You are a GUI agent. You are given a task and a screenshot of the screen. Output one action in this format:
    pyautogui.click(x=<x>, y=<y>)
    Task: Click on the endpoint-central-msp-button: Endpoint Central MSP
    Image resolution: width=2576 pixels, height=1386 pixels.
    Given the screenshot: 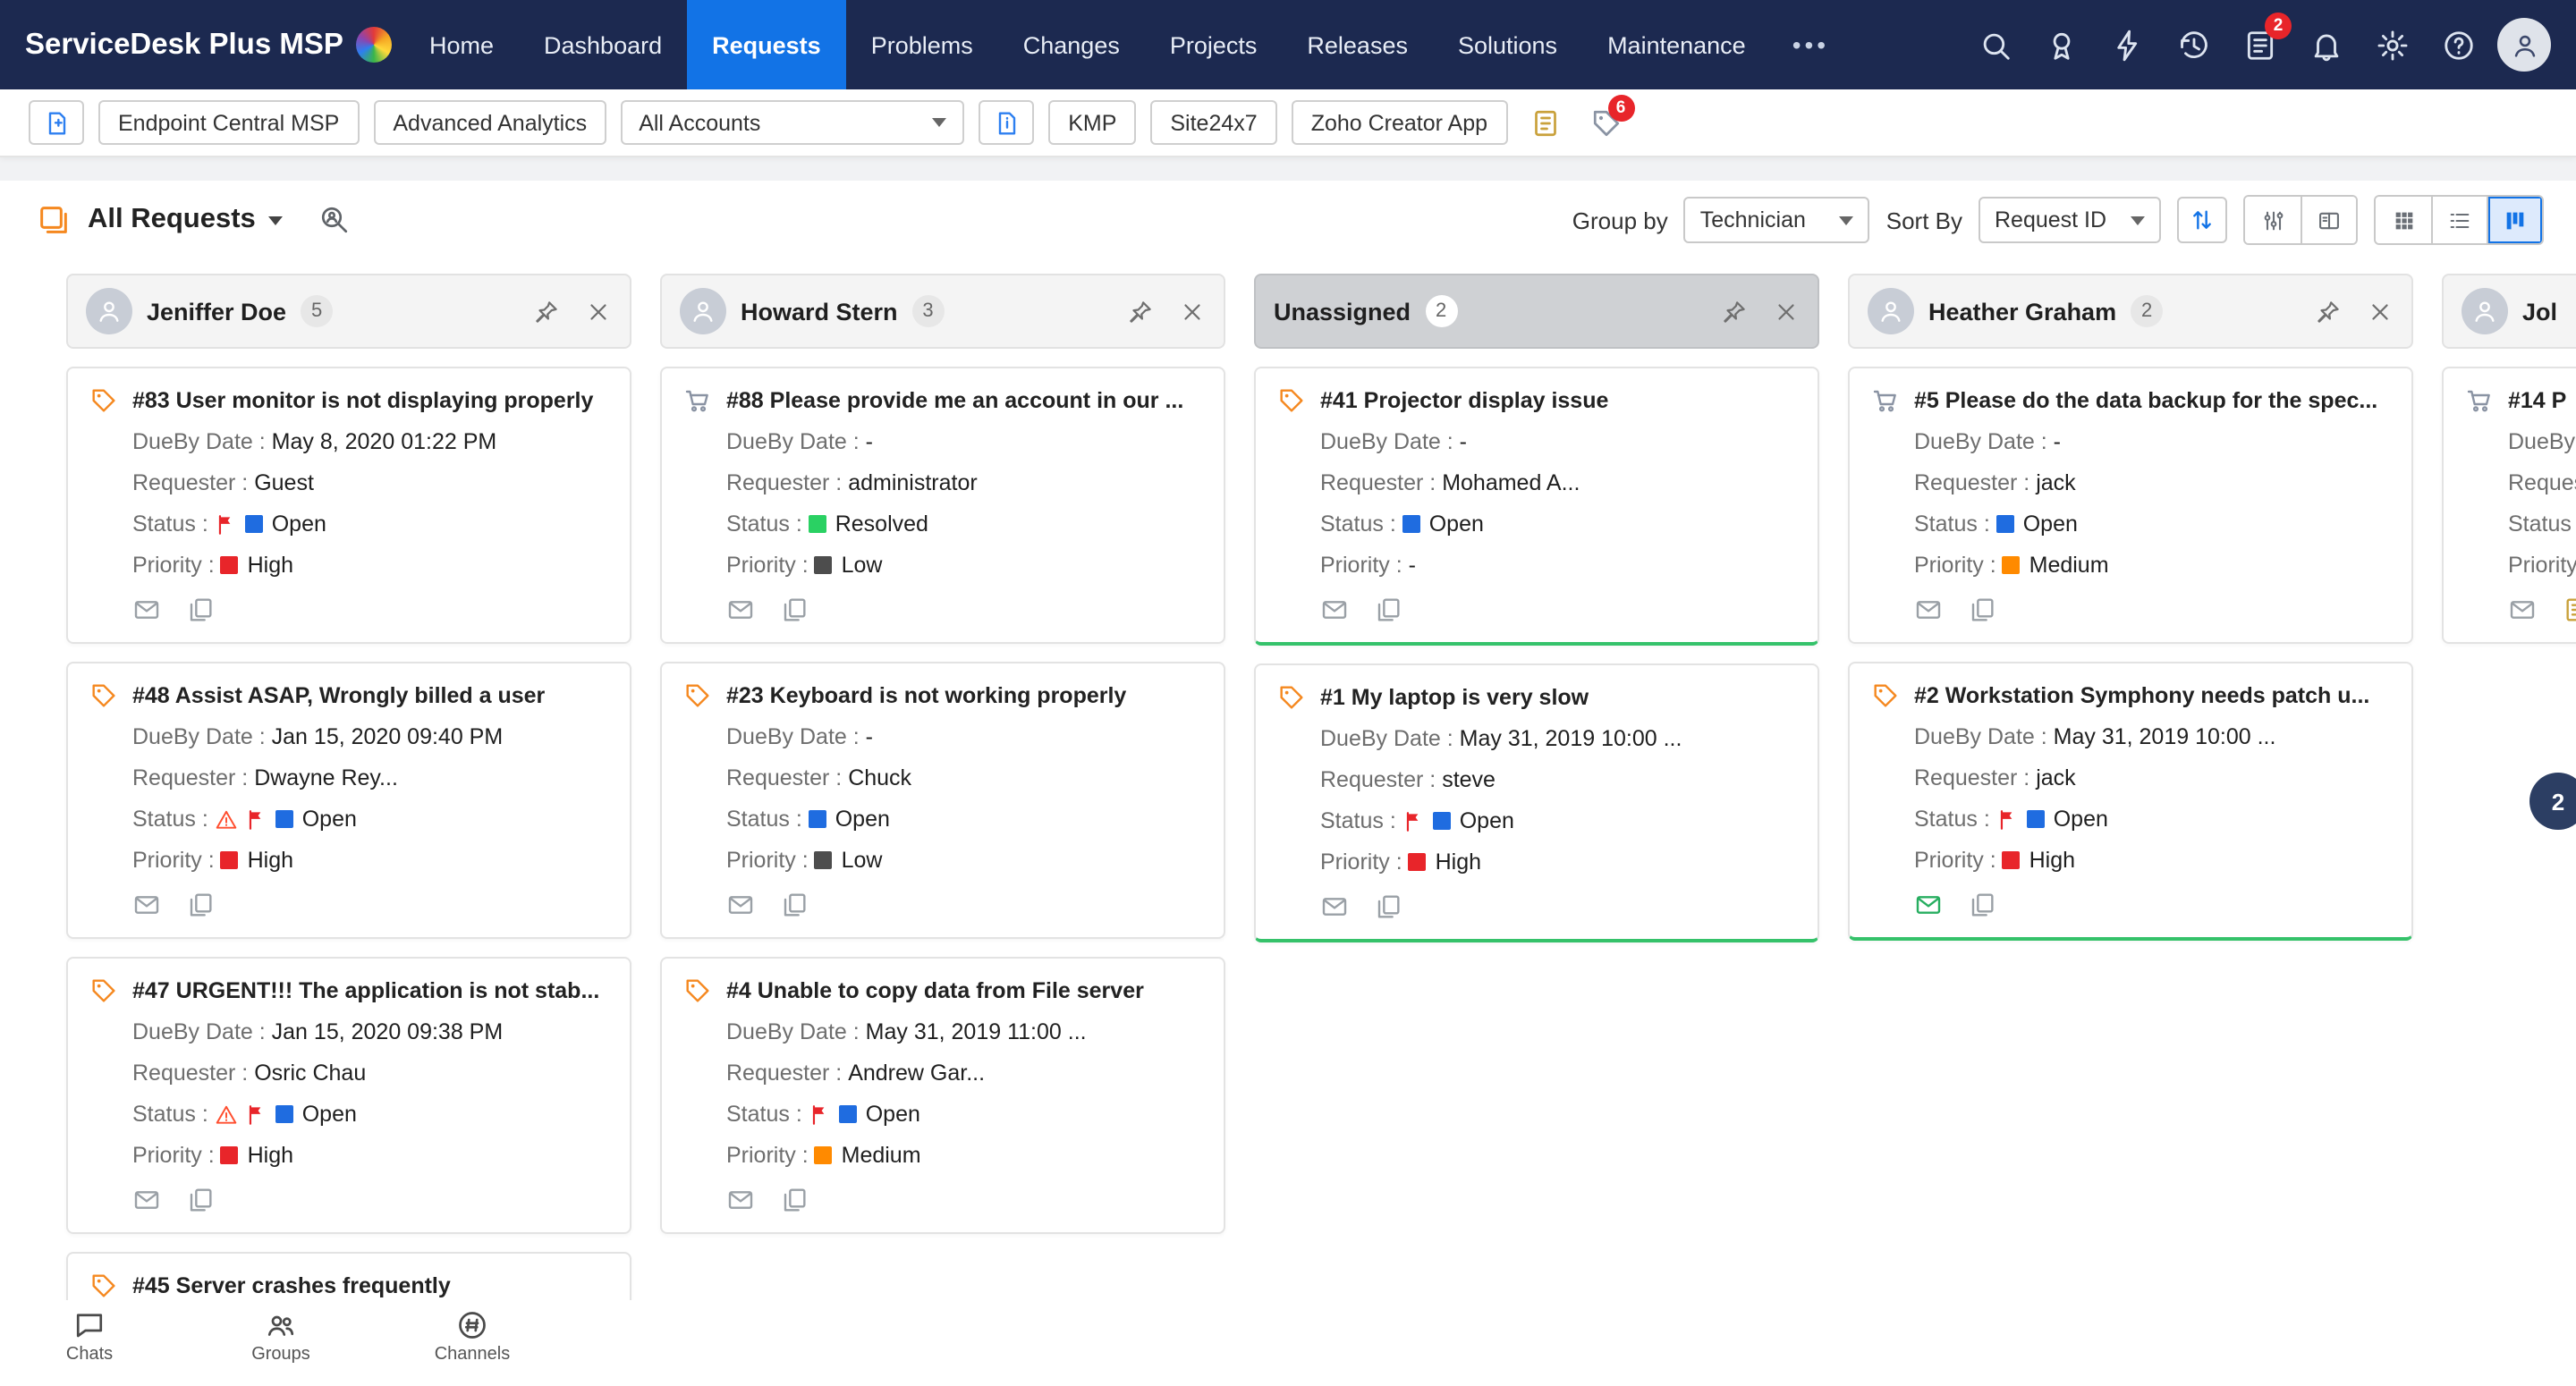 What is the action you would take?
    pyautogui.click(x=229, y=123)
    